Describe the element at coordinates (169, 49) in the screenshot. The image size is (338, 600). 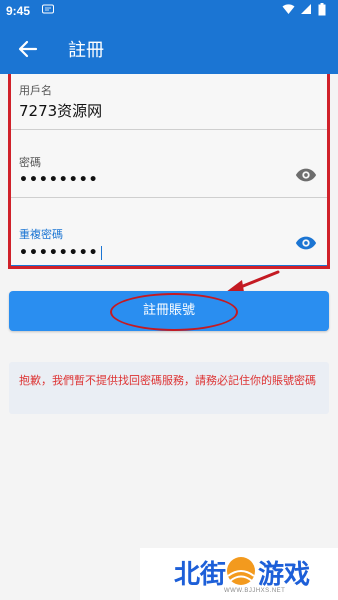
I see `app-bar: 註冊` at that location.